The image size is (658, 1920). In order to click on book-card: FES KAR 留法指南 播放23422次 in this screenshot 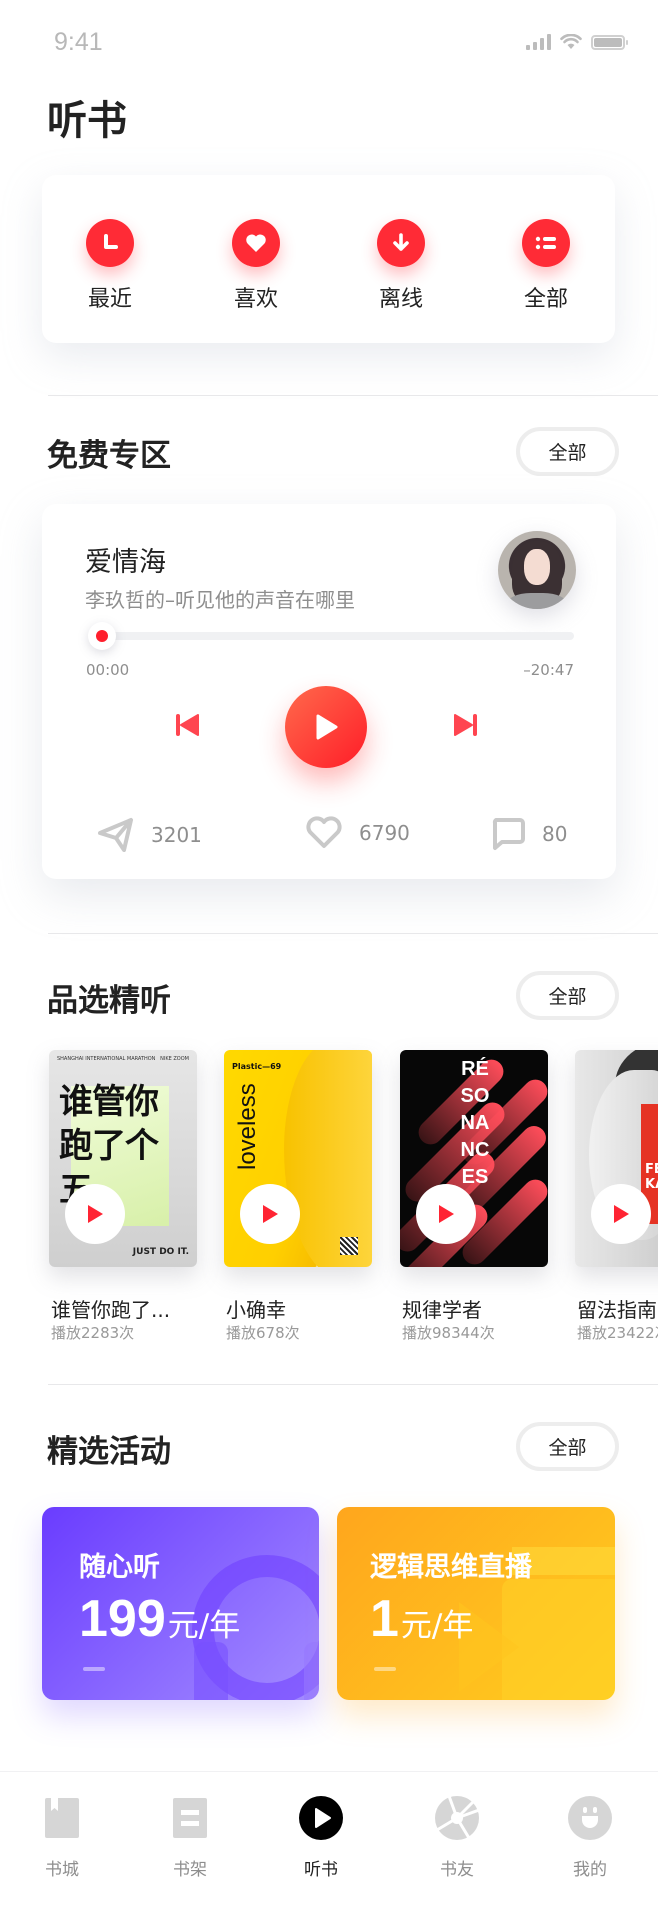, I will do `click(616, 1196)`.